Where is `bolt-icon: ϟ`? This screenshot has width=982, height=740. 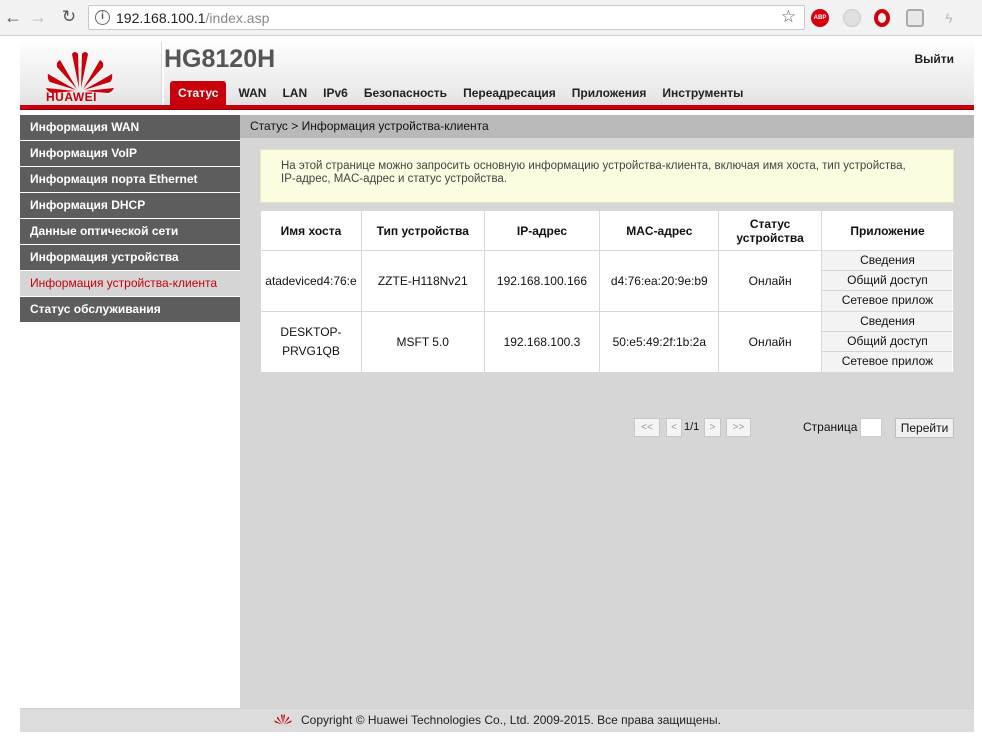
bolt-icon: ϟ is located at coordinates (949, 18).